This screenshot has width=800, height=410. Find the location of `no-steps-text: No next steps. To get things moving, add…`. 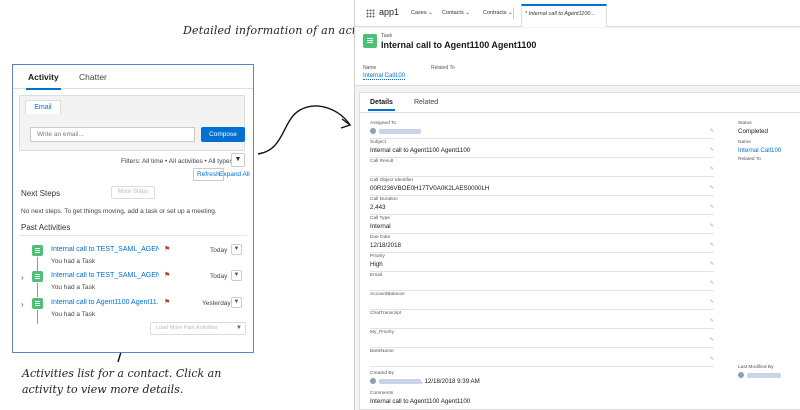

no-steps-text: No next steps. To get things moving, add… is located at coordinates (119, 211).